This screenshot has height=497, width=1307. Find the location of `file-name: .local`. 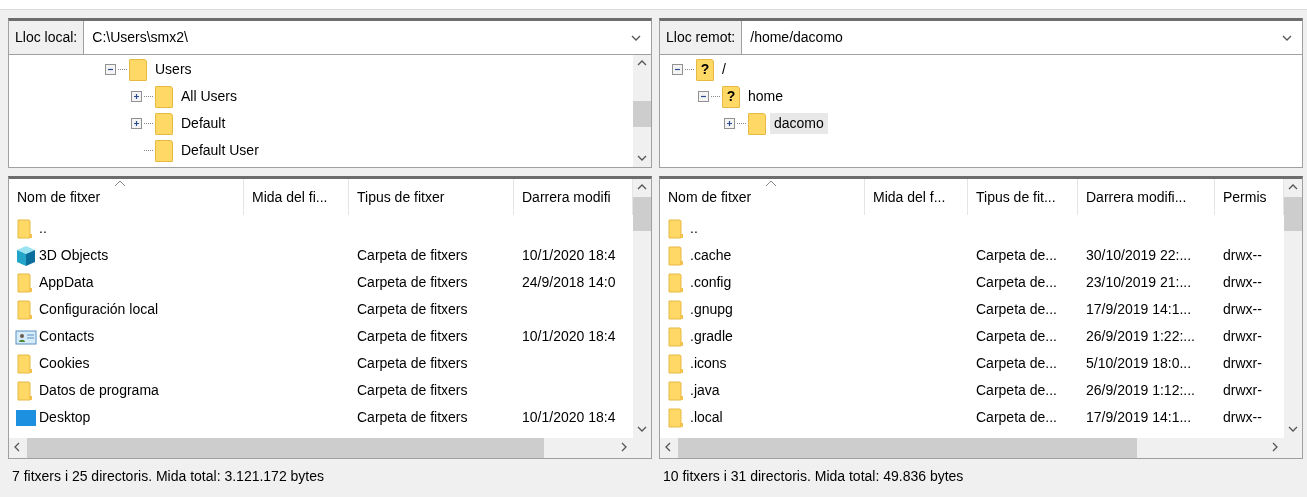

file-name: .local is located at coordinates (706, 417).